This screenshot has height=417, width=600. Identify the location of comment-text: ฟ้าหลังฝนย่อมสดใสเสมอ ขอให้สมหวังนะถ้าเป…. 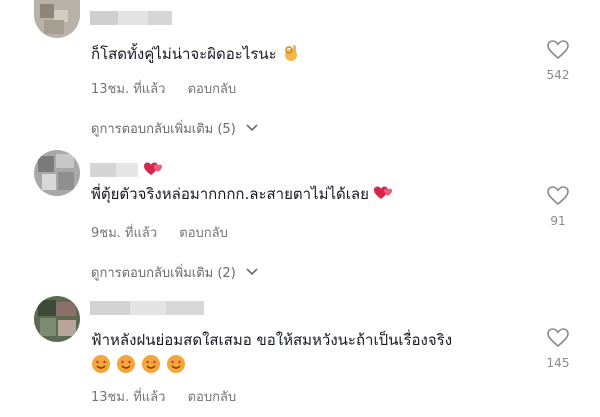
(272, 340).